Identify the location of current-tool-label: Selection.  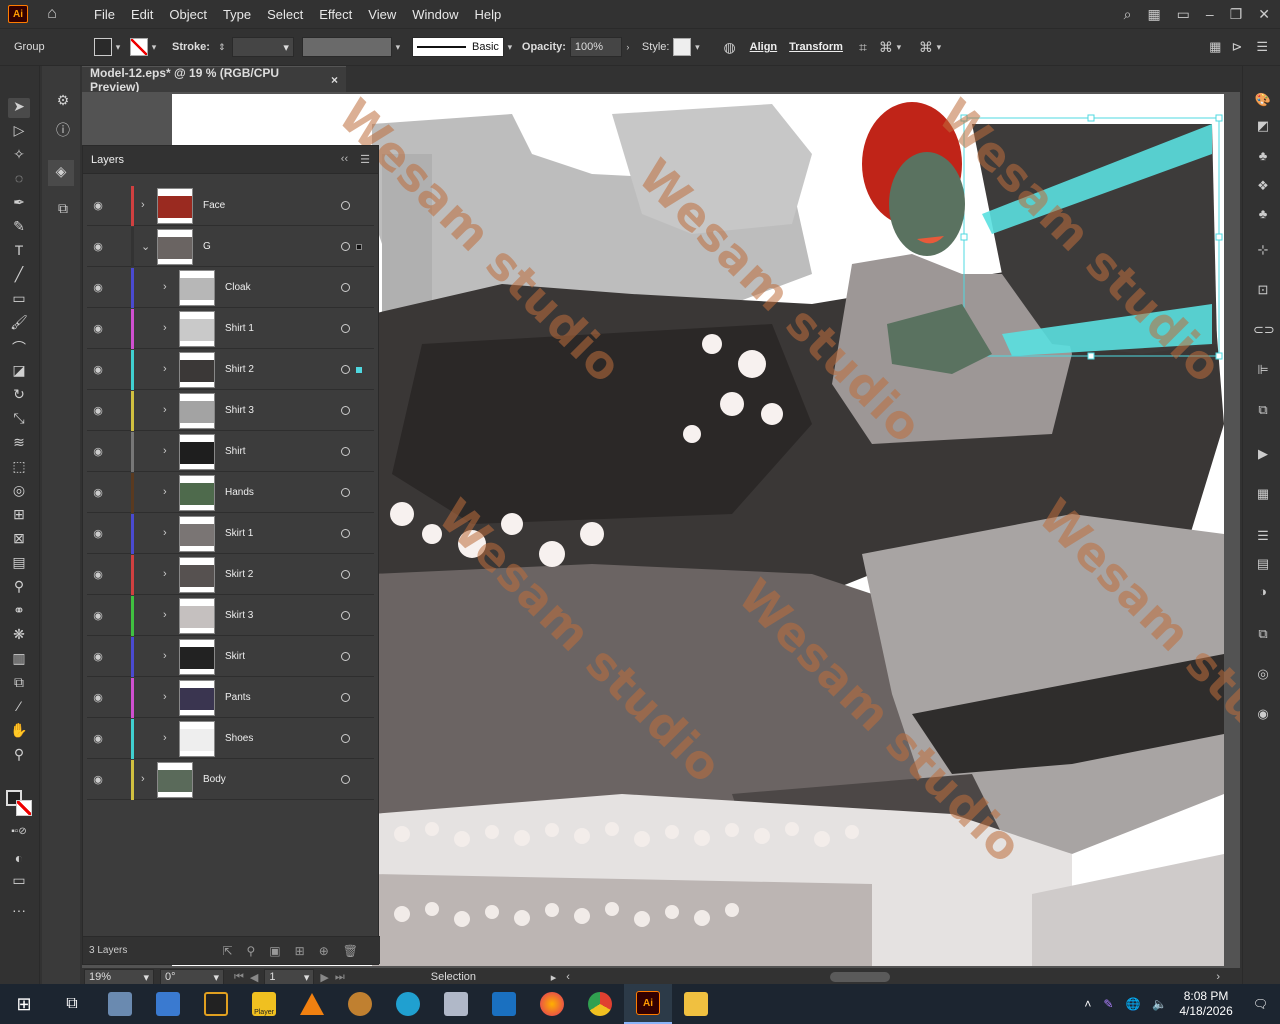
(491, 977).